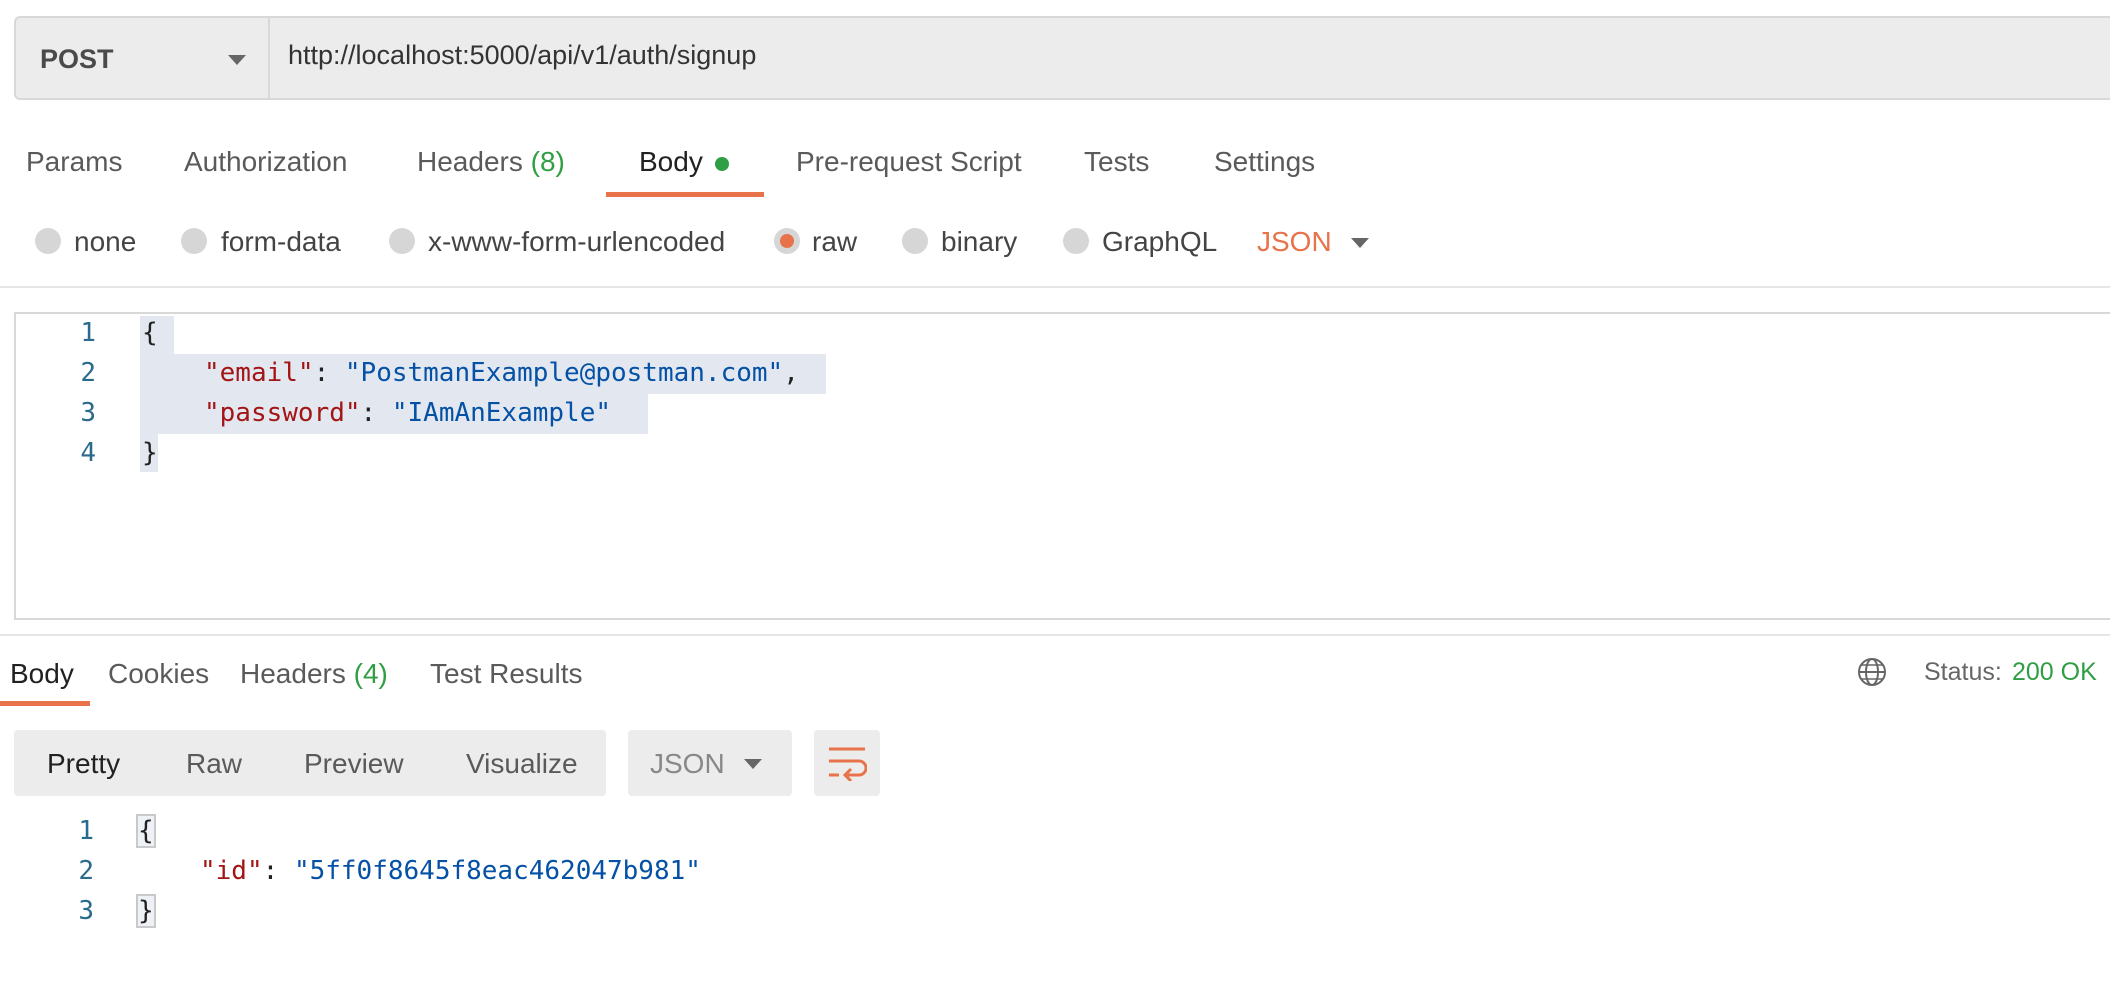 The height and width of the screenshot is (988, 2110). I want to click on tab-tests: Tests, so click(1116, 162).